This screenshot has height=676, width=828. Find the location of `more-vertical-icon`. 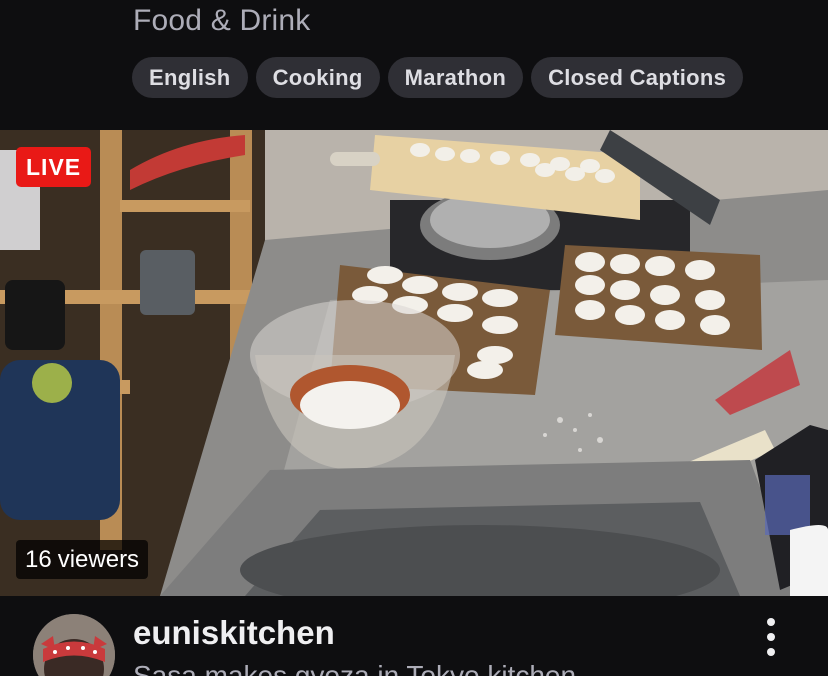

more-vertical-icon is located at coordinates (771, 622).